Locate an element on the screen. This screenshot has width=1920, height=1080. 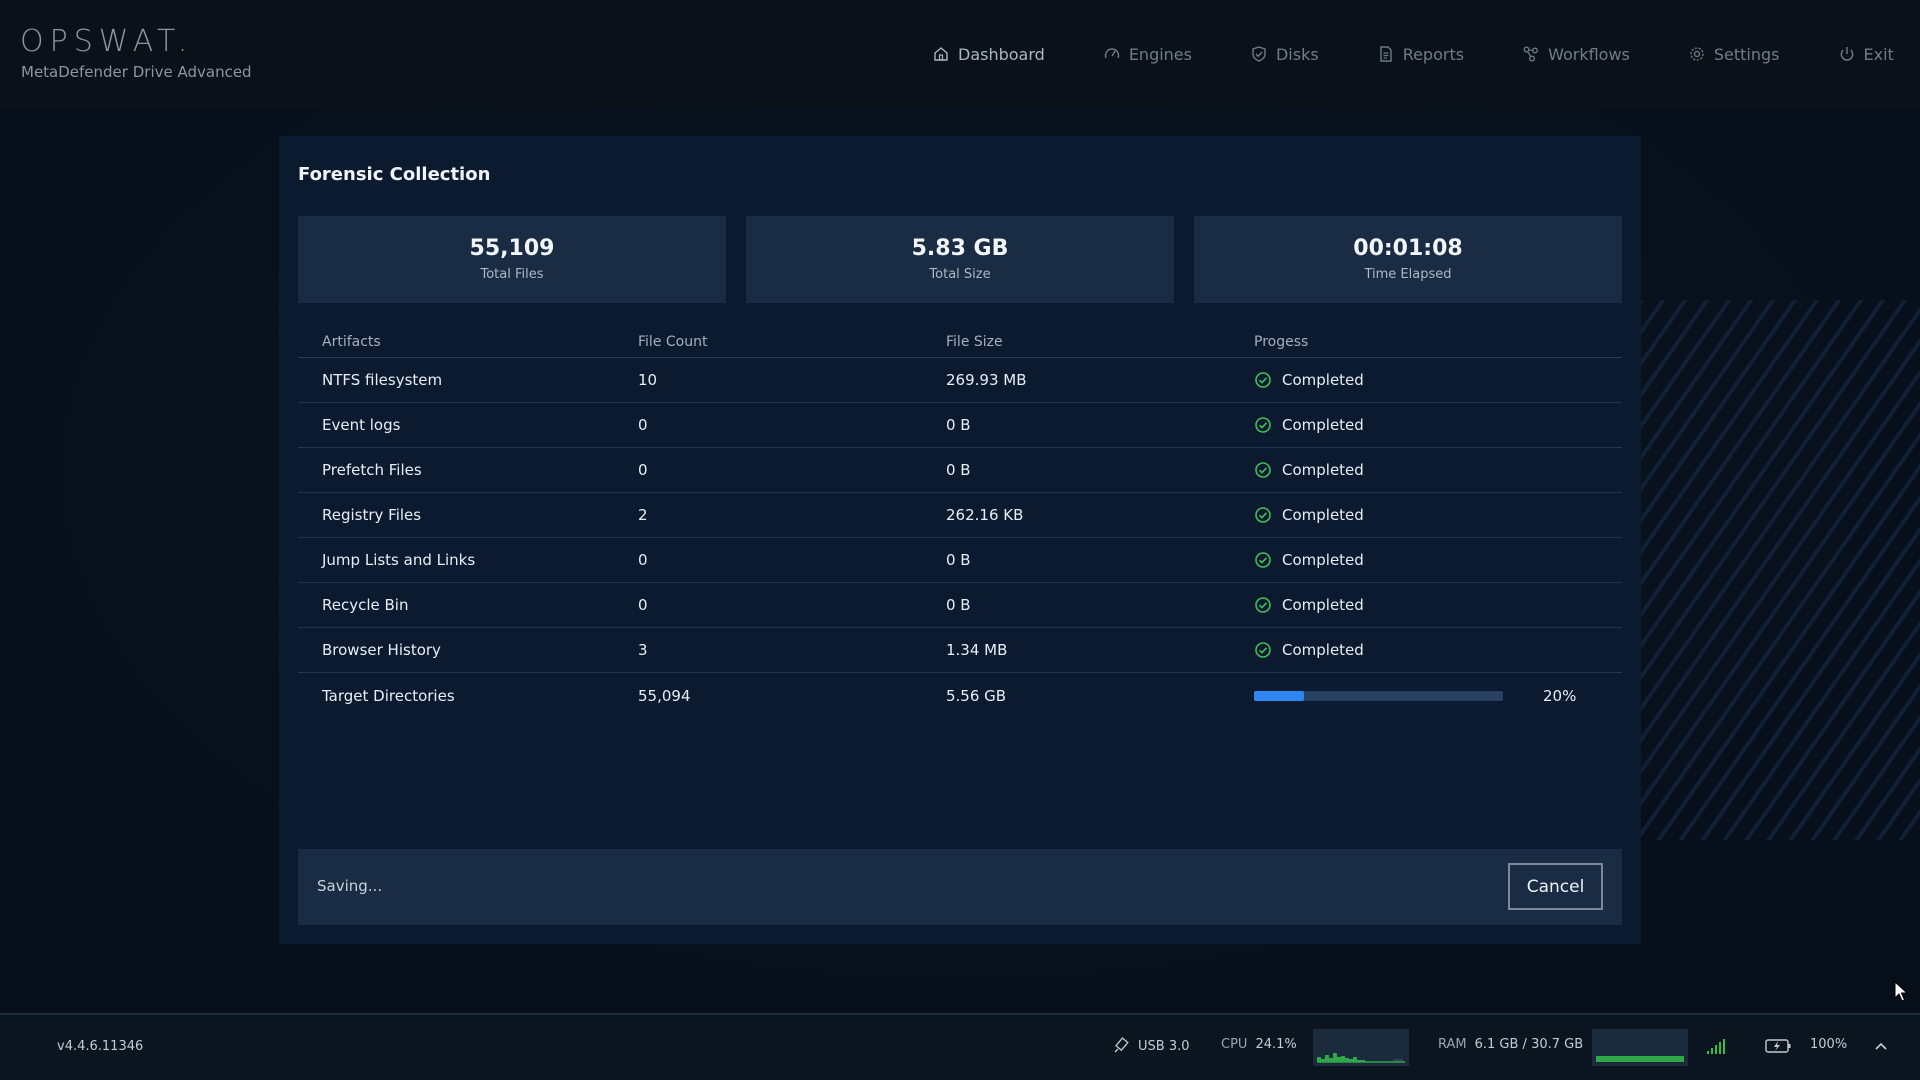
artifact-name: Target Directories is located at coordinates (388, 695).